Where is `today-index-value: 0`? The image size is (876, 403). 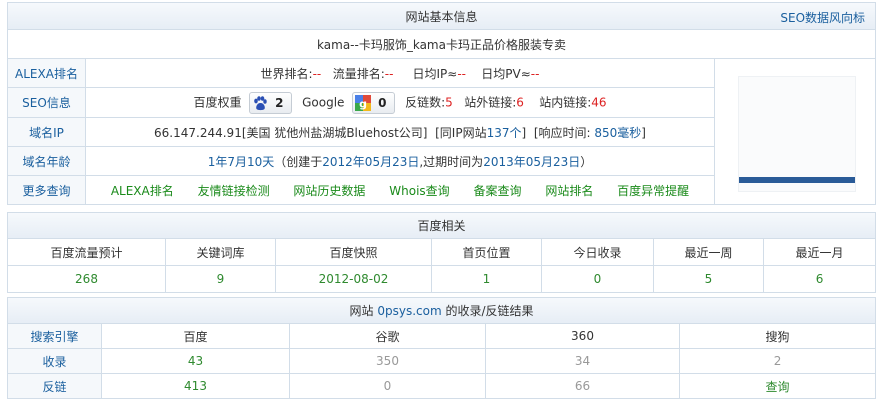 today-index-value: 0 is located at coordinates (597, 279).